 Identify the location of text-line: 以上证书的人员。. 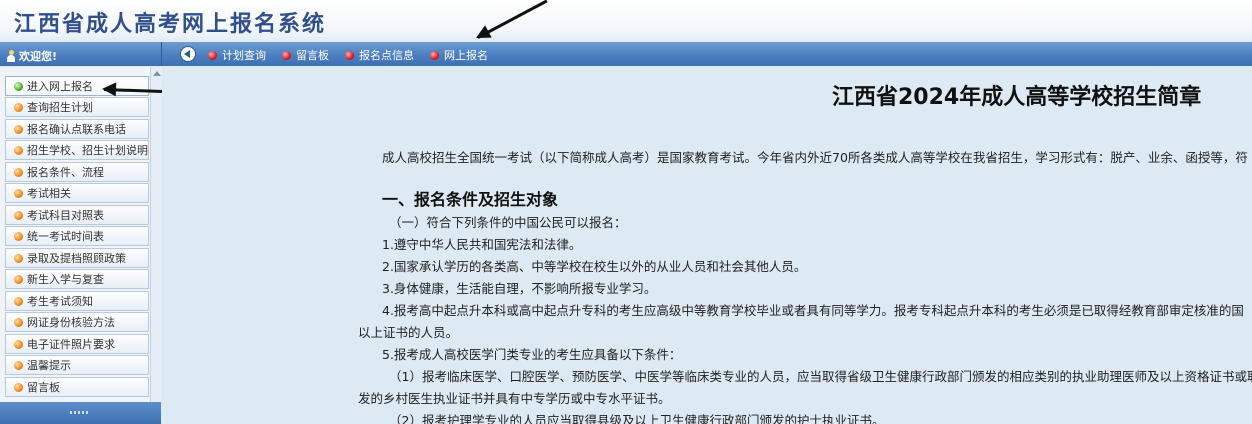
(408, 332).